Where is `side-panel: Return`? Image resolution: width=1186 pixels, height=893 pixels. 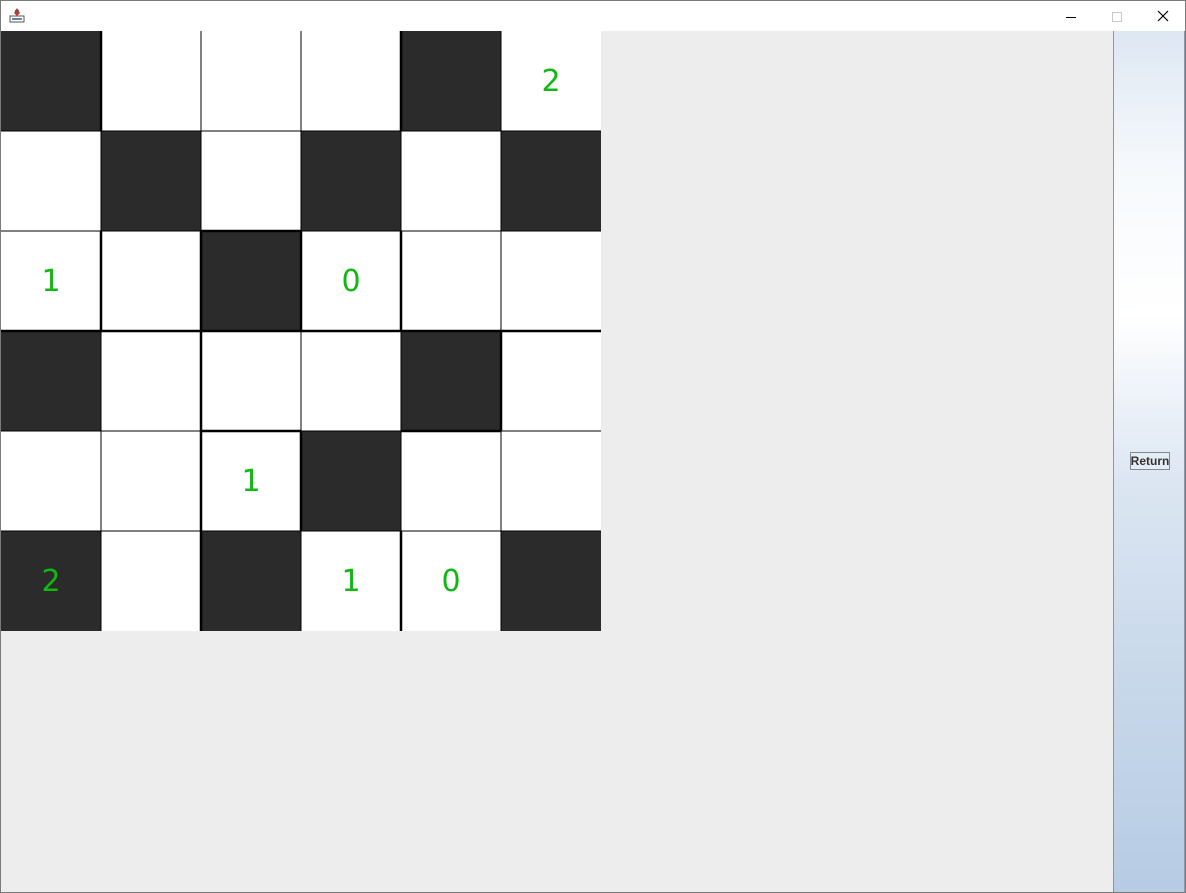
side-panel: Return is located at coordinates (1149, 461).